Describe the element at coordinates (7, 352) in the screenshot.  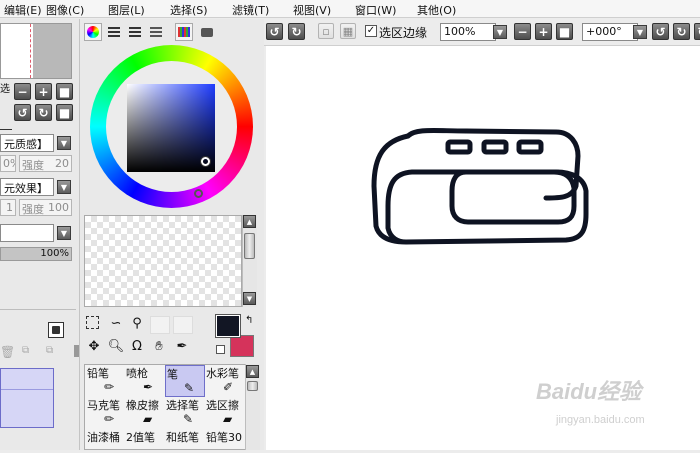
I see `trash-icon: 🗑` at that location.